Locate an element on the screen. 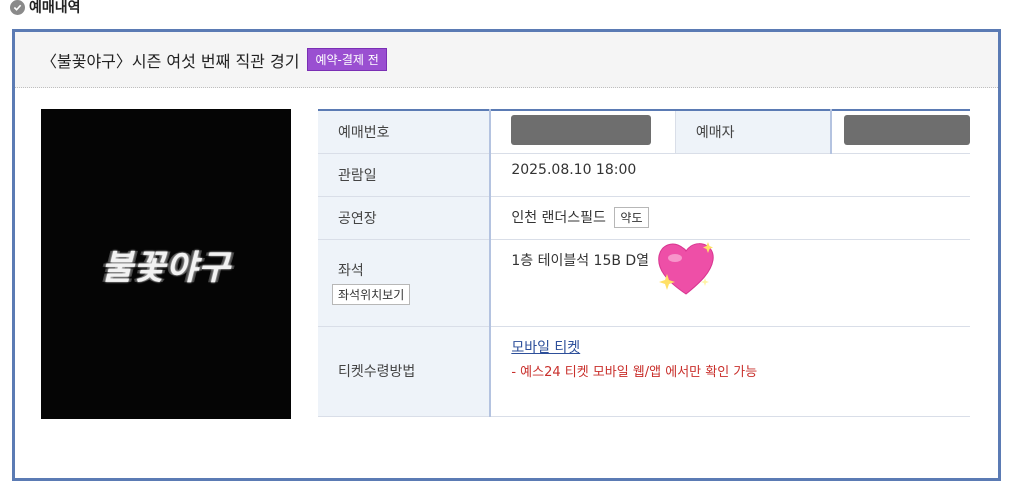 This screenshot has width=1024, height=494. event-title: 〈불꽃야구〉시즌 여섯 번째 직관 경기 is located at coordinates (170, 61).